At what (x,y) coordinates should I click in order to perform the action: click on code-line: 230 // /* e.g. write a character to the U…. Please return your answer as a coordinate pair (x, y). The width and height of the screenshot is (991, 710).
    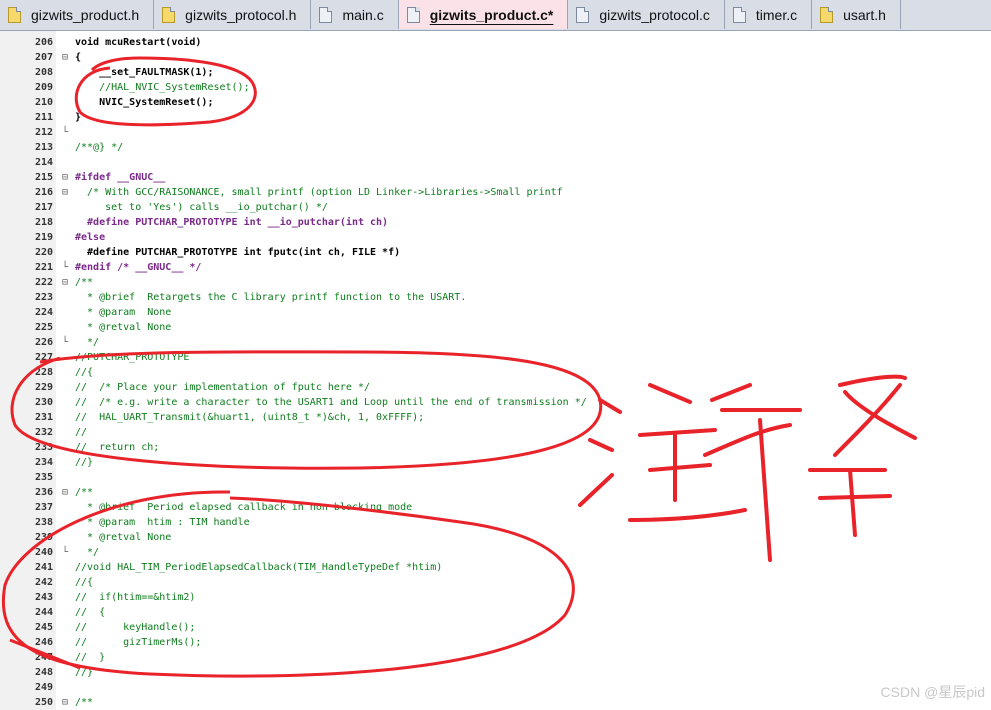
    Looking at the image, I should click on (495, 402).